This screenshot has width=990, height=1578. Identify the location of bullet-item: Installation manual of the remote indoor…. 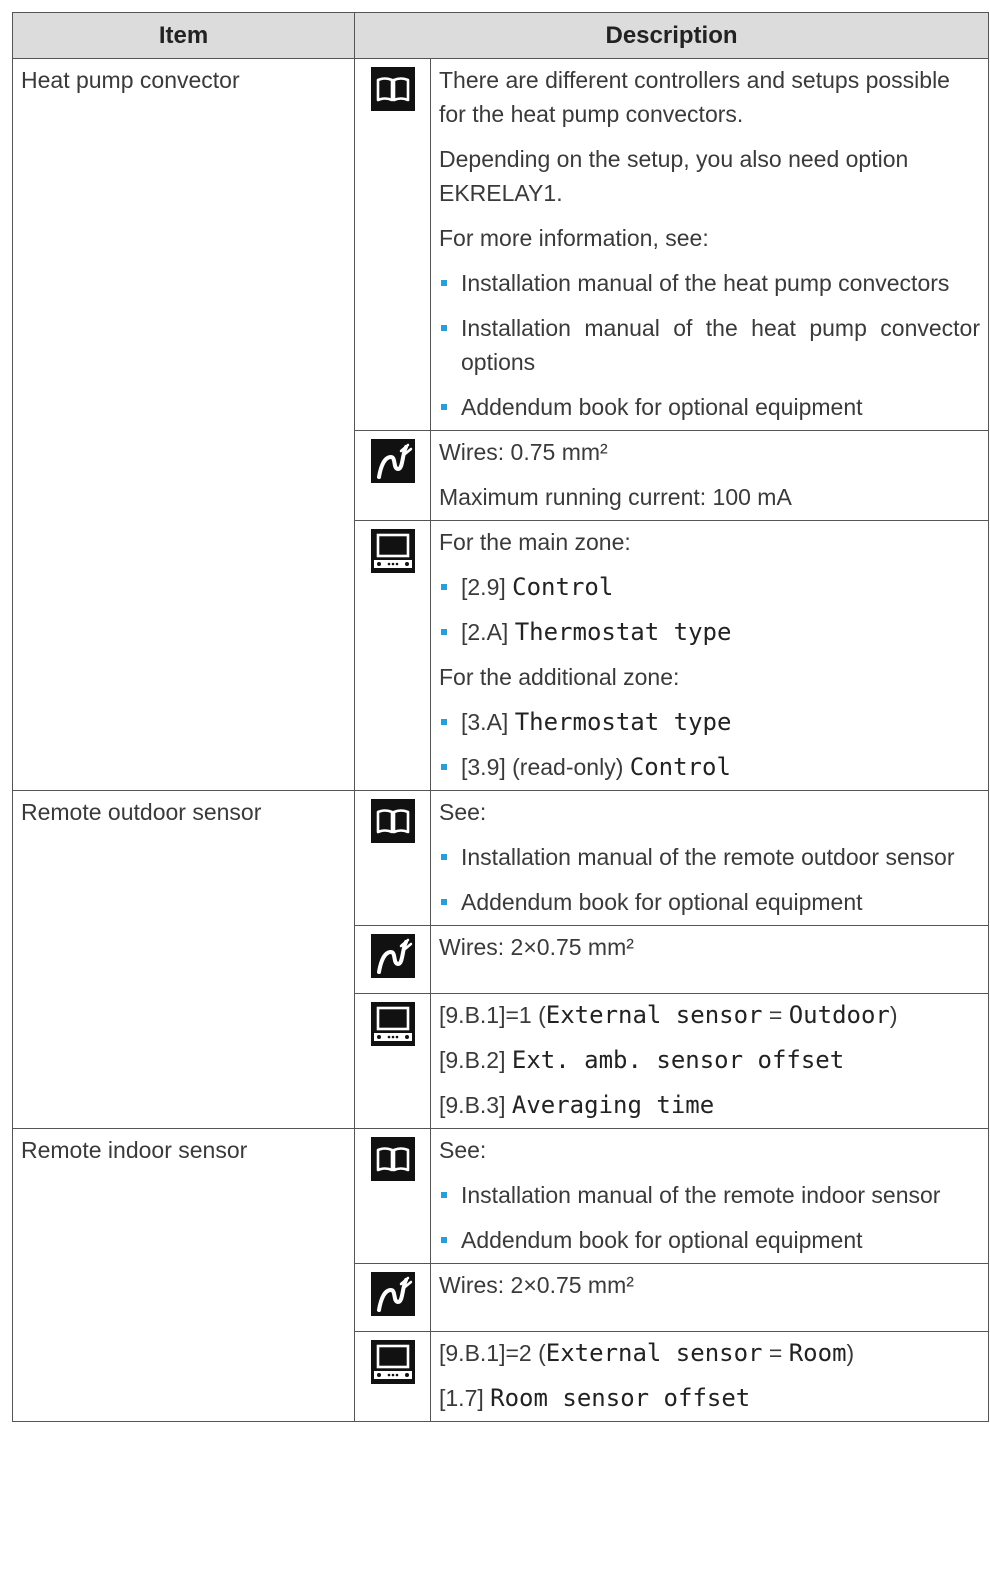
(709, 1195).